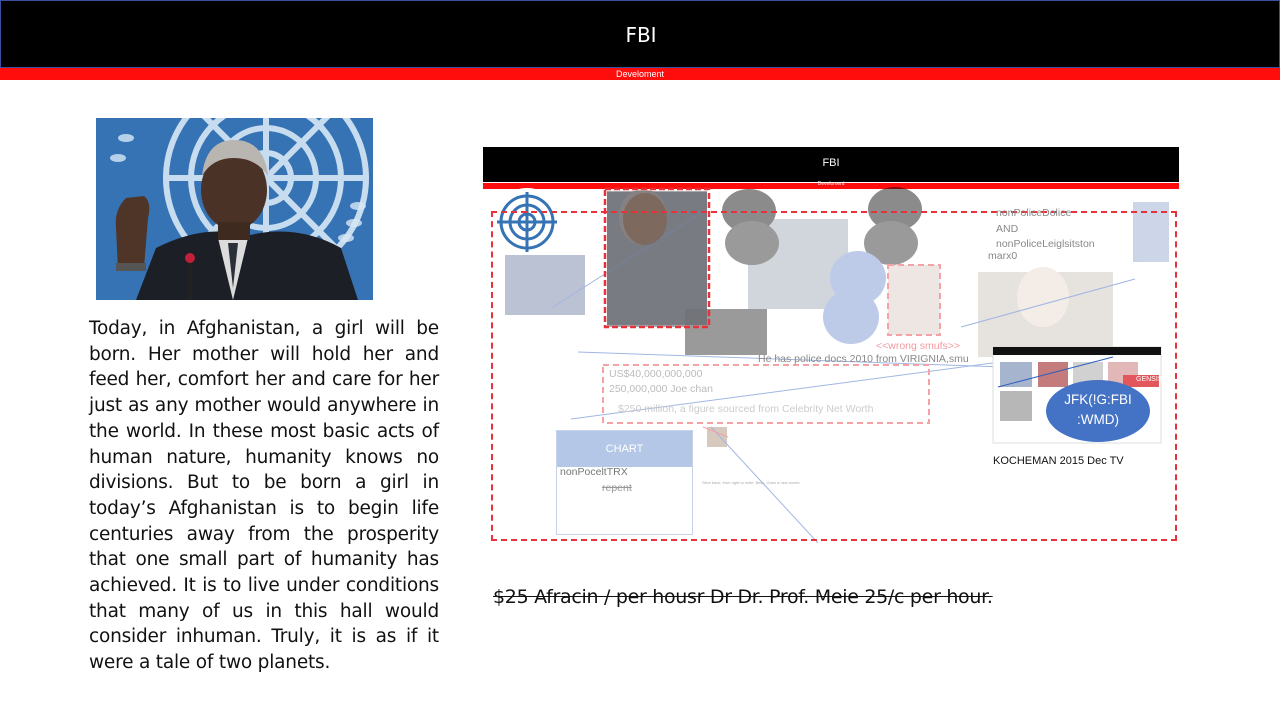 The width and height of the screenshot is (1280, 720). What do you see at coordinates (617, 488) in the screenshot?
I see `chart-item-2: repent` at bounding box center [617, 488].